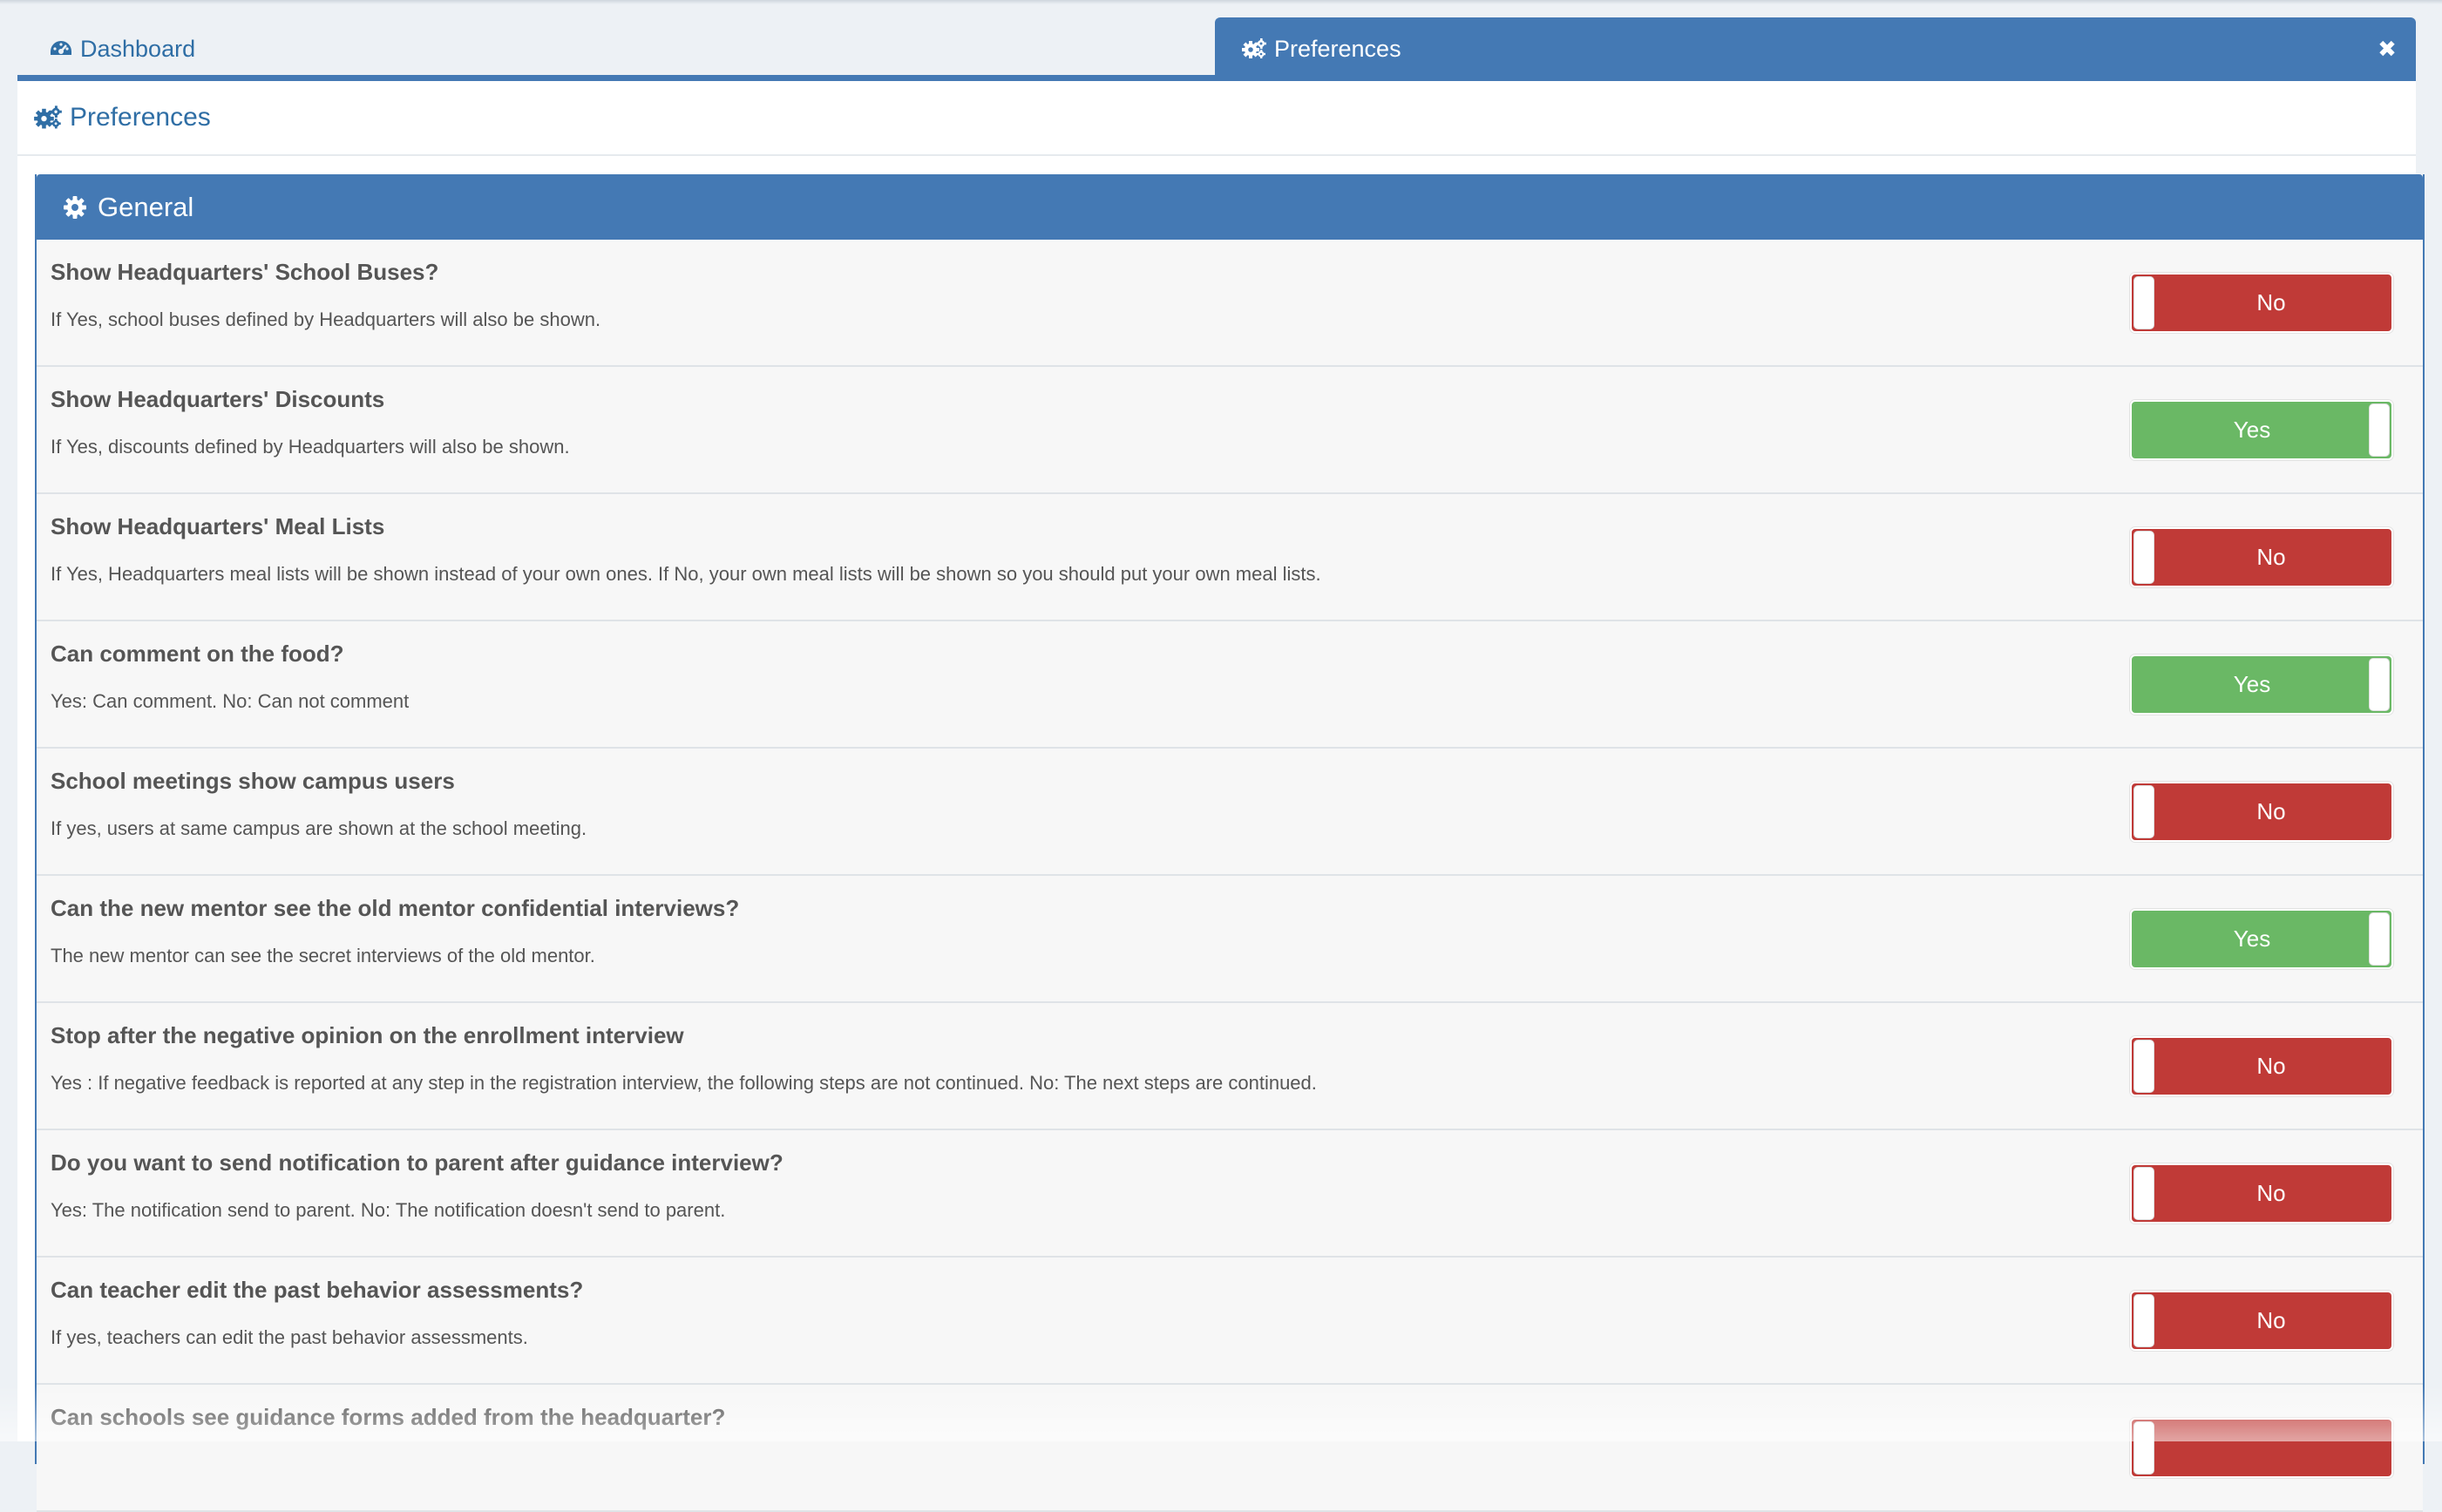 This screenshot has height=1512, width=2442. I want to click on setting-title: Can comment on the food?, so click(198, 654).